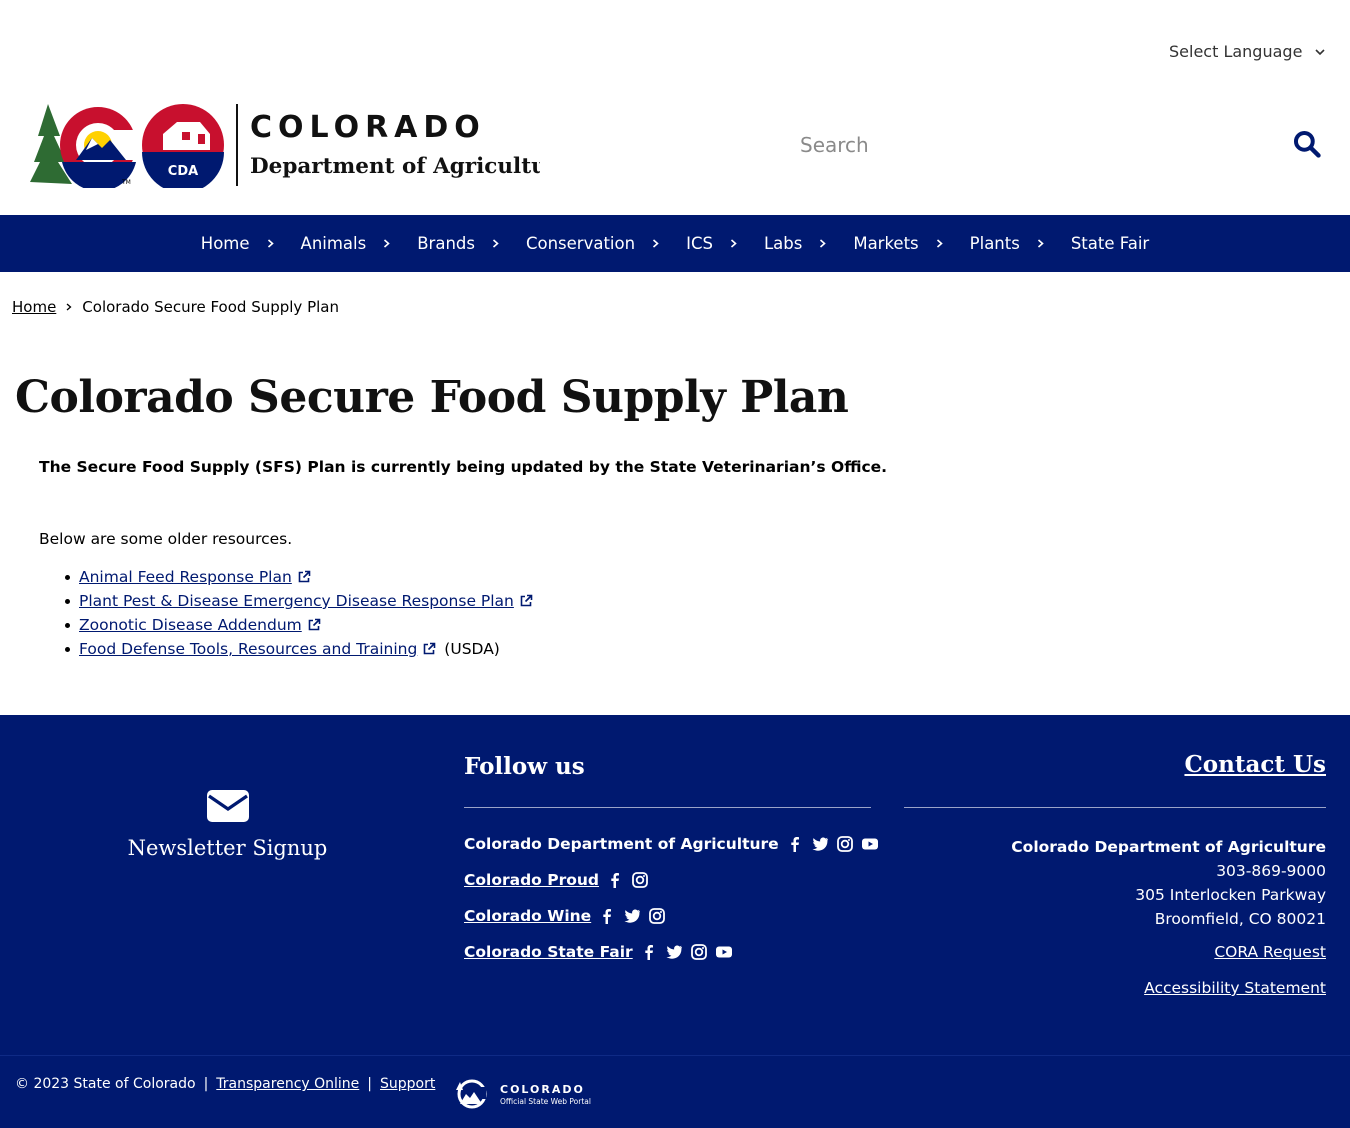 The height and width of the screenshot is (1128, 1350). I want to click on svg-text: TM, so click(126, 182).